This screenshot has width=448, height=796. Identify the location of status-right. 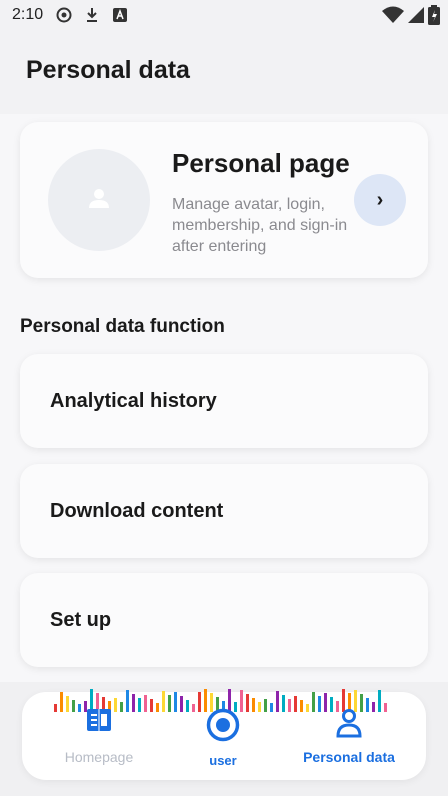
(411, 17).